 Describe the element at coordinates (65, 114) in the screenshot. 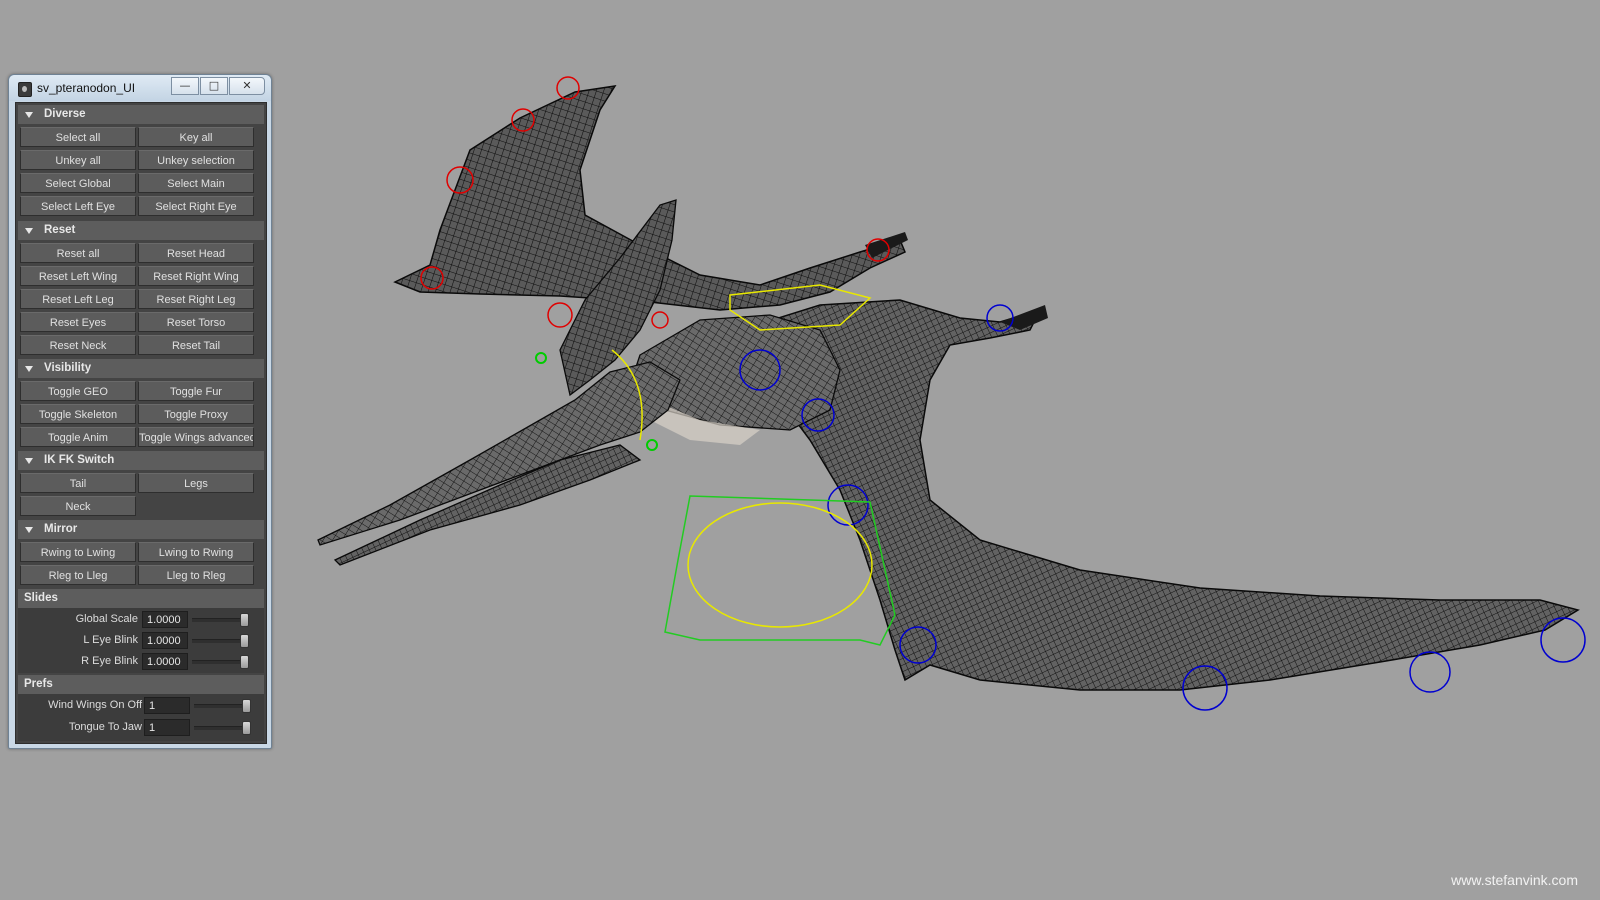

I see `section-title: Diverse` at that location.